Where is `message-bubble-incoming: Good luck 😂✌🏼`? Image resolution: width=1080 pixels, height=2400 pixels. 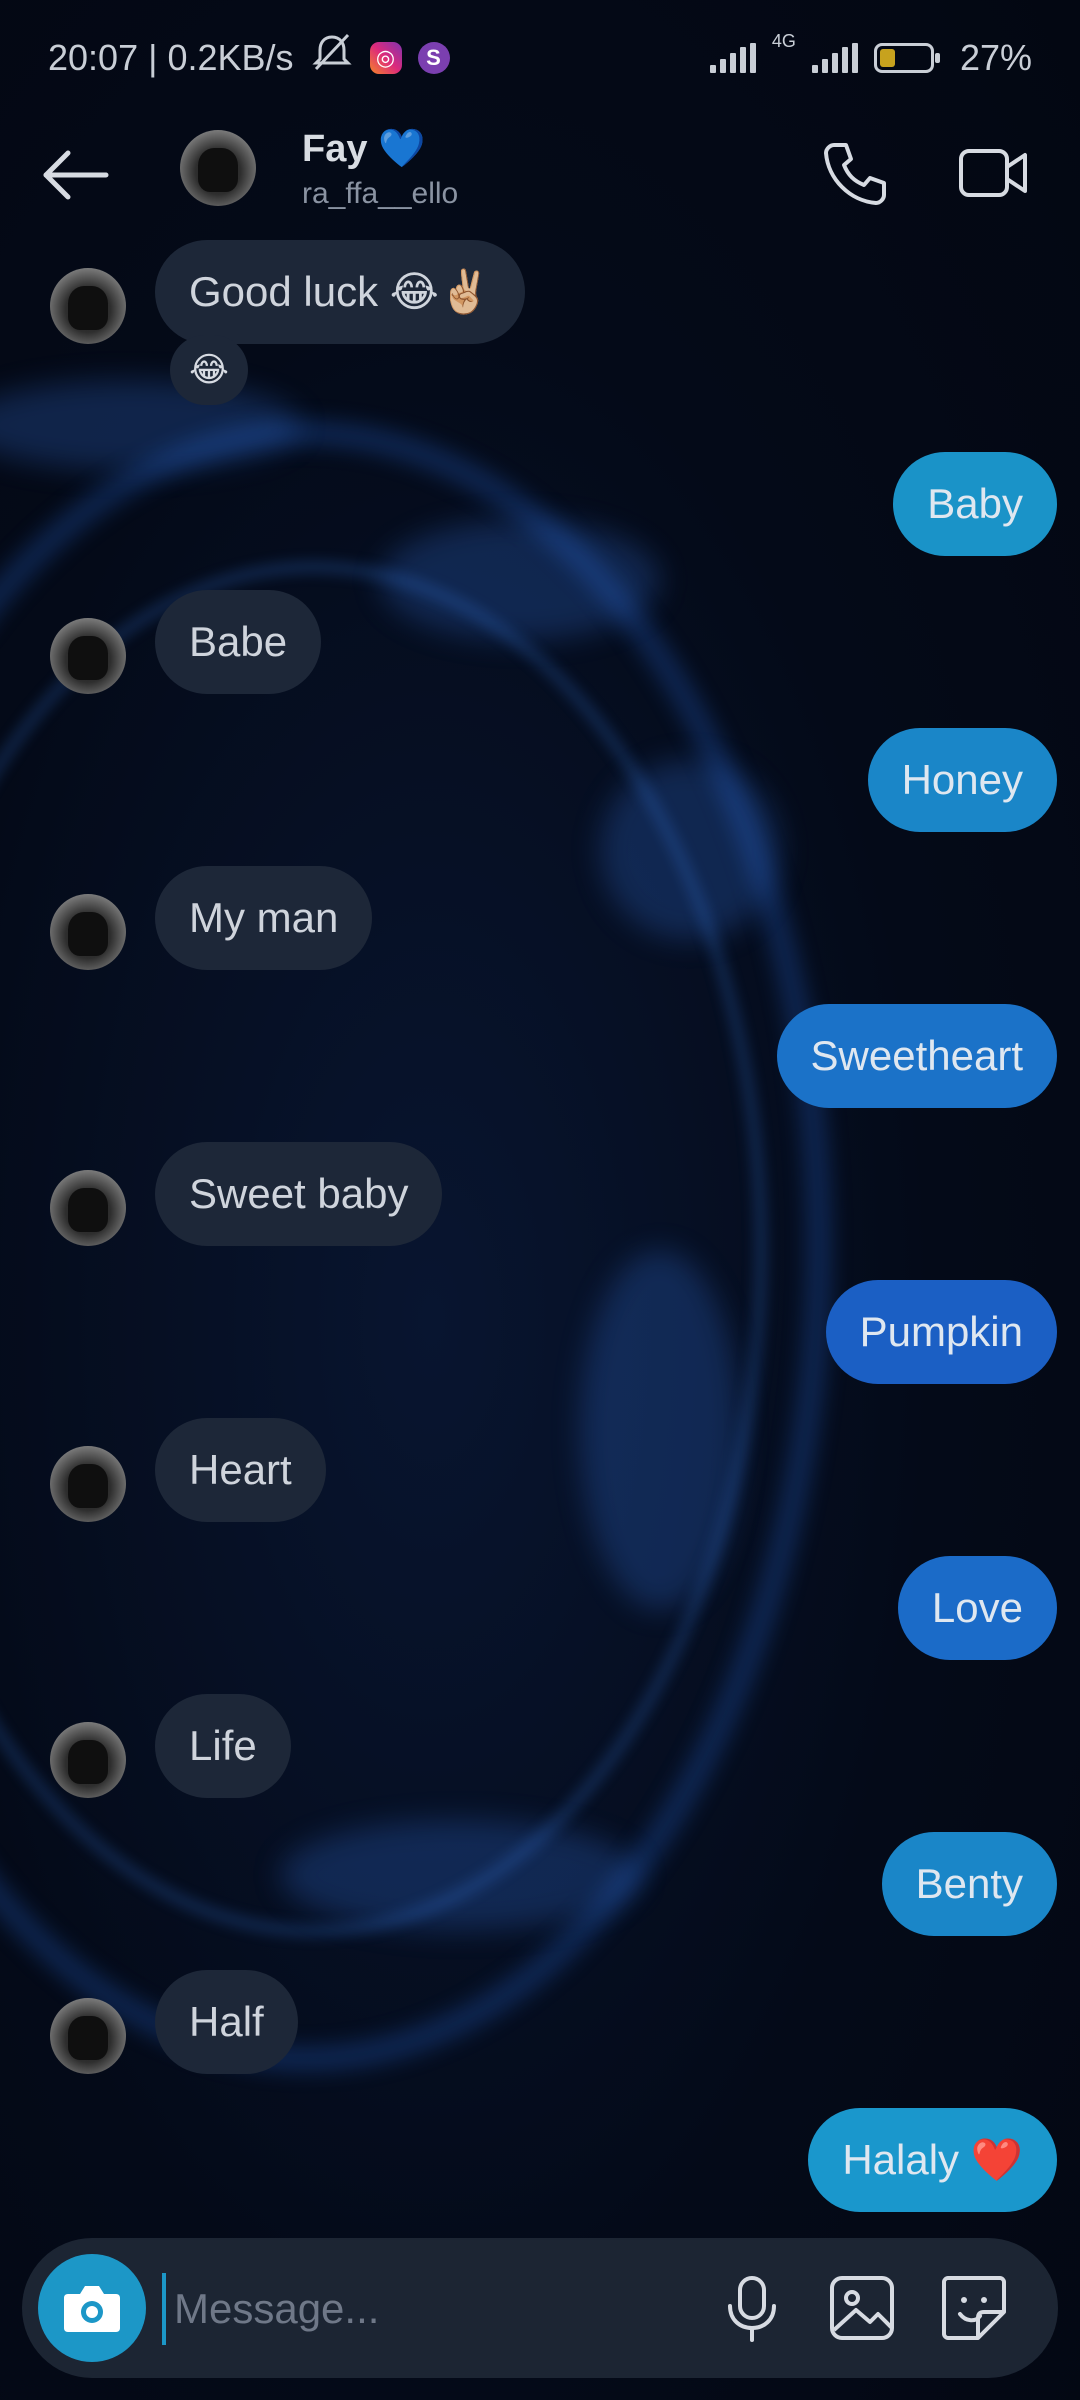 message-bubble-incoming: Good luck 😂✌🏼 is located at coordinates (340, 292).